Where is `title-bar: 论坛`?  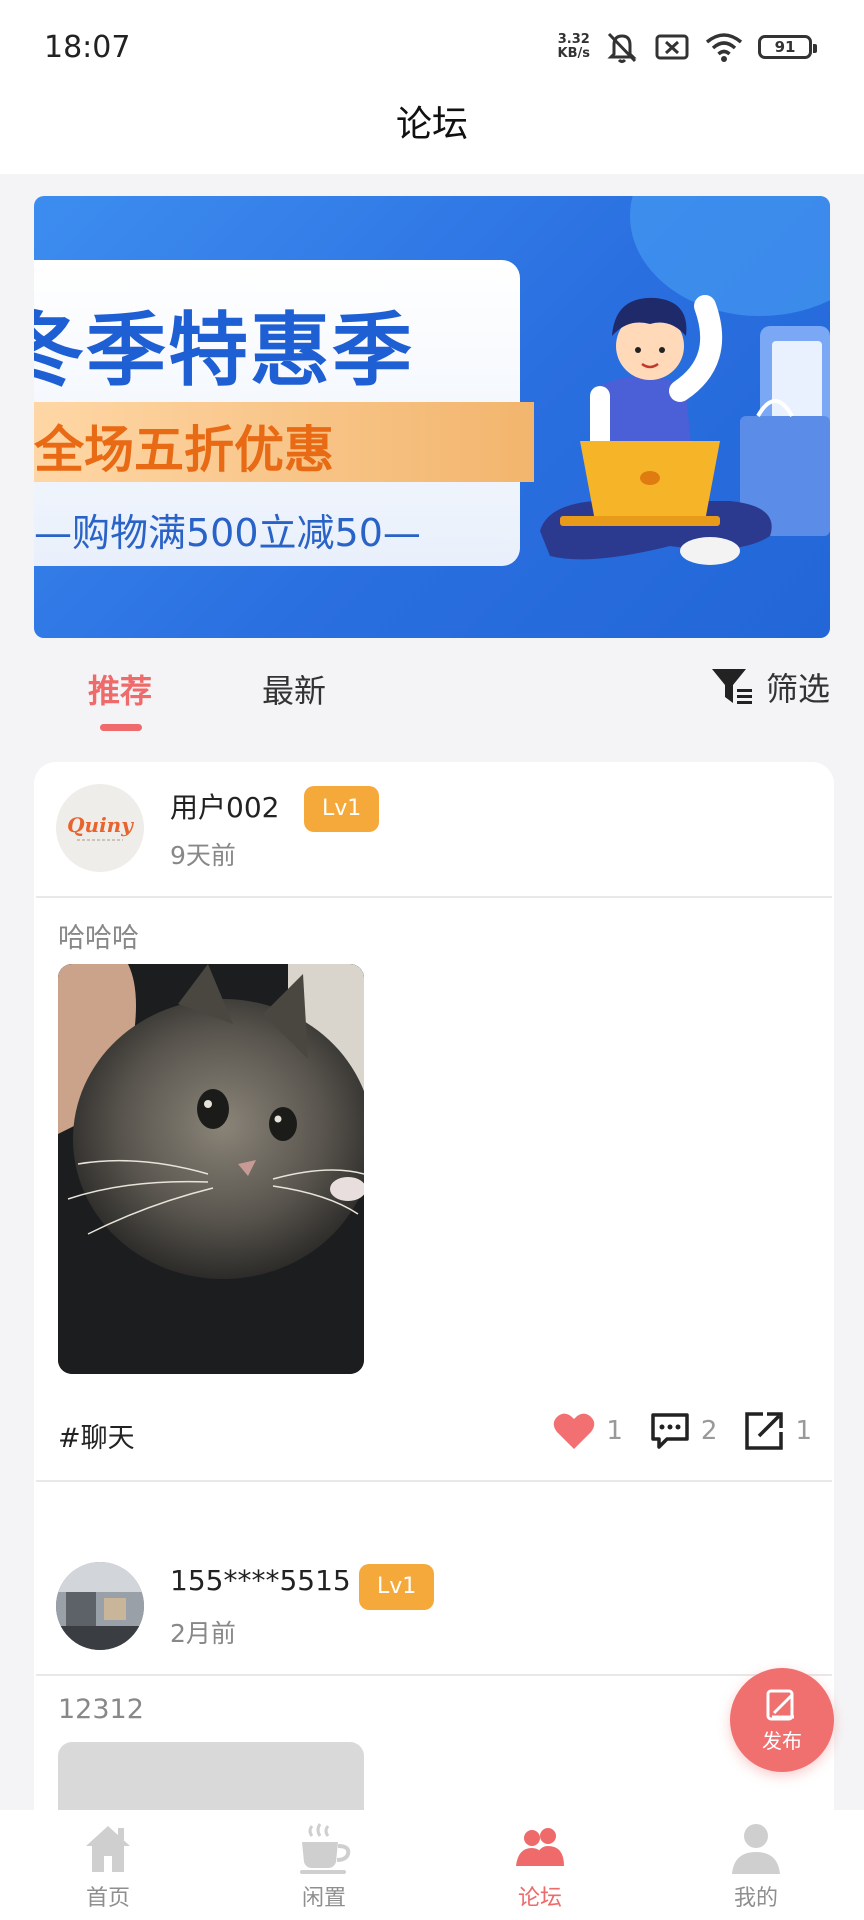 title-bar: 论坛 is located at coordinates (432, 137).